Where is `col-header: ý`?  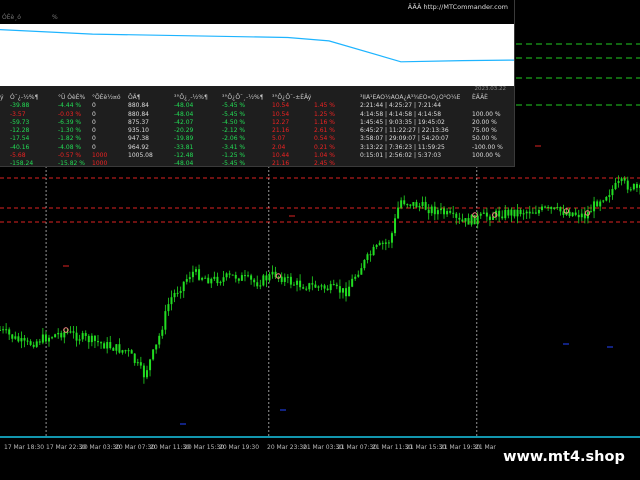 col-header: ý is located at coordinates (2, 97).